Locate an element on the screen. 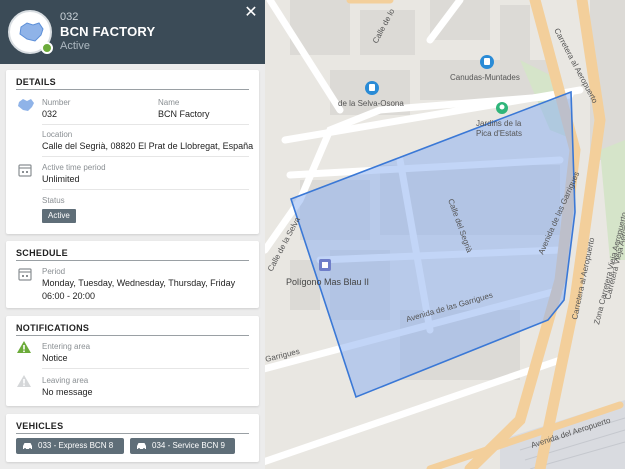 This screenshot has width=625, height=469. number-label: Number is located at coordinates (56, 102).